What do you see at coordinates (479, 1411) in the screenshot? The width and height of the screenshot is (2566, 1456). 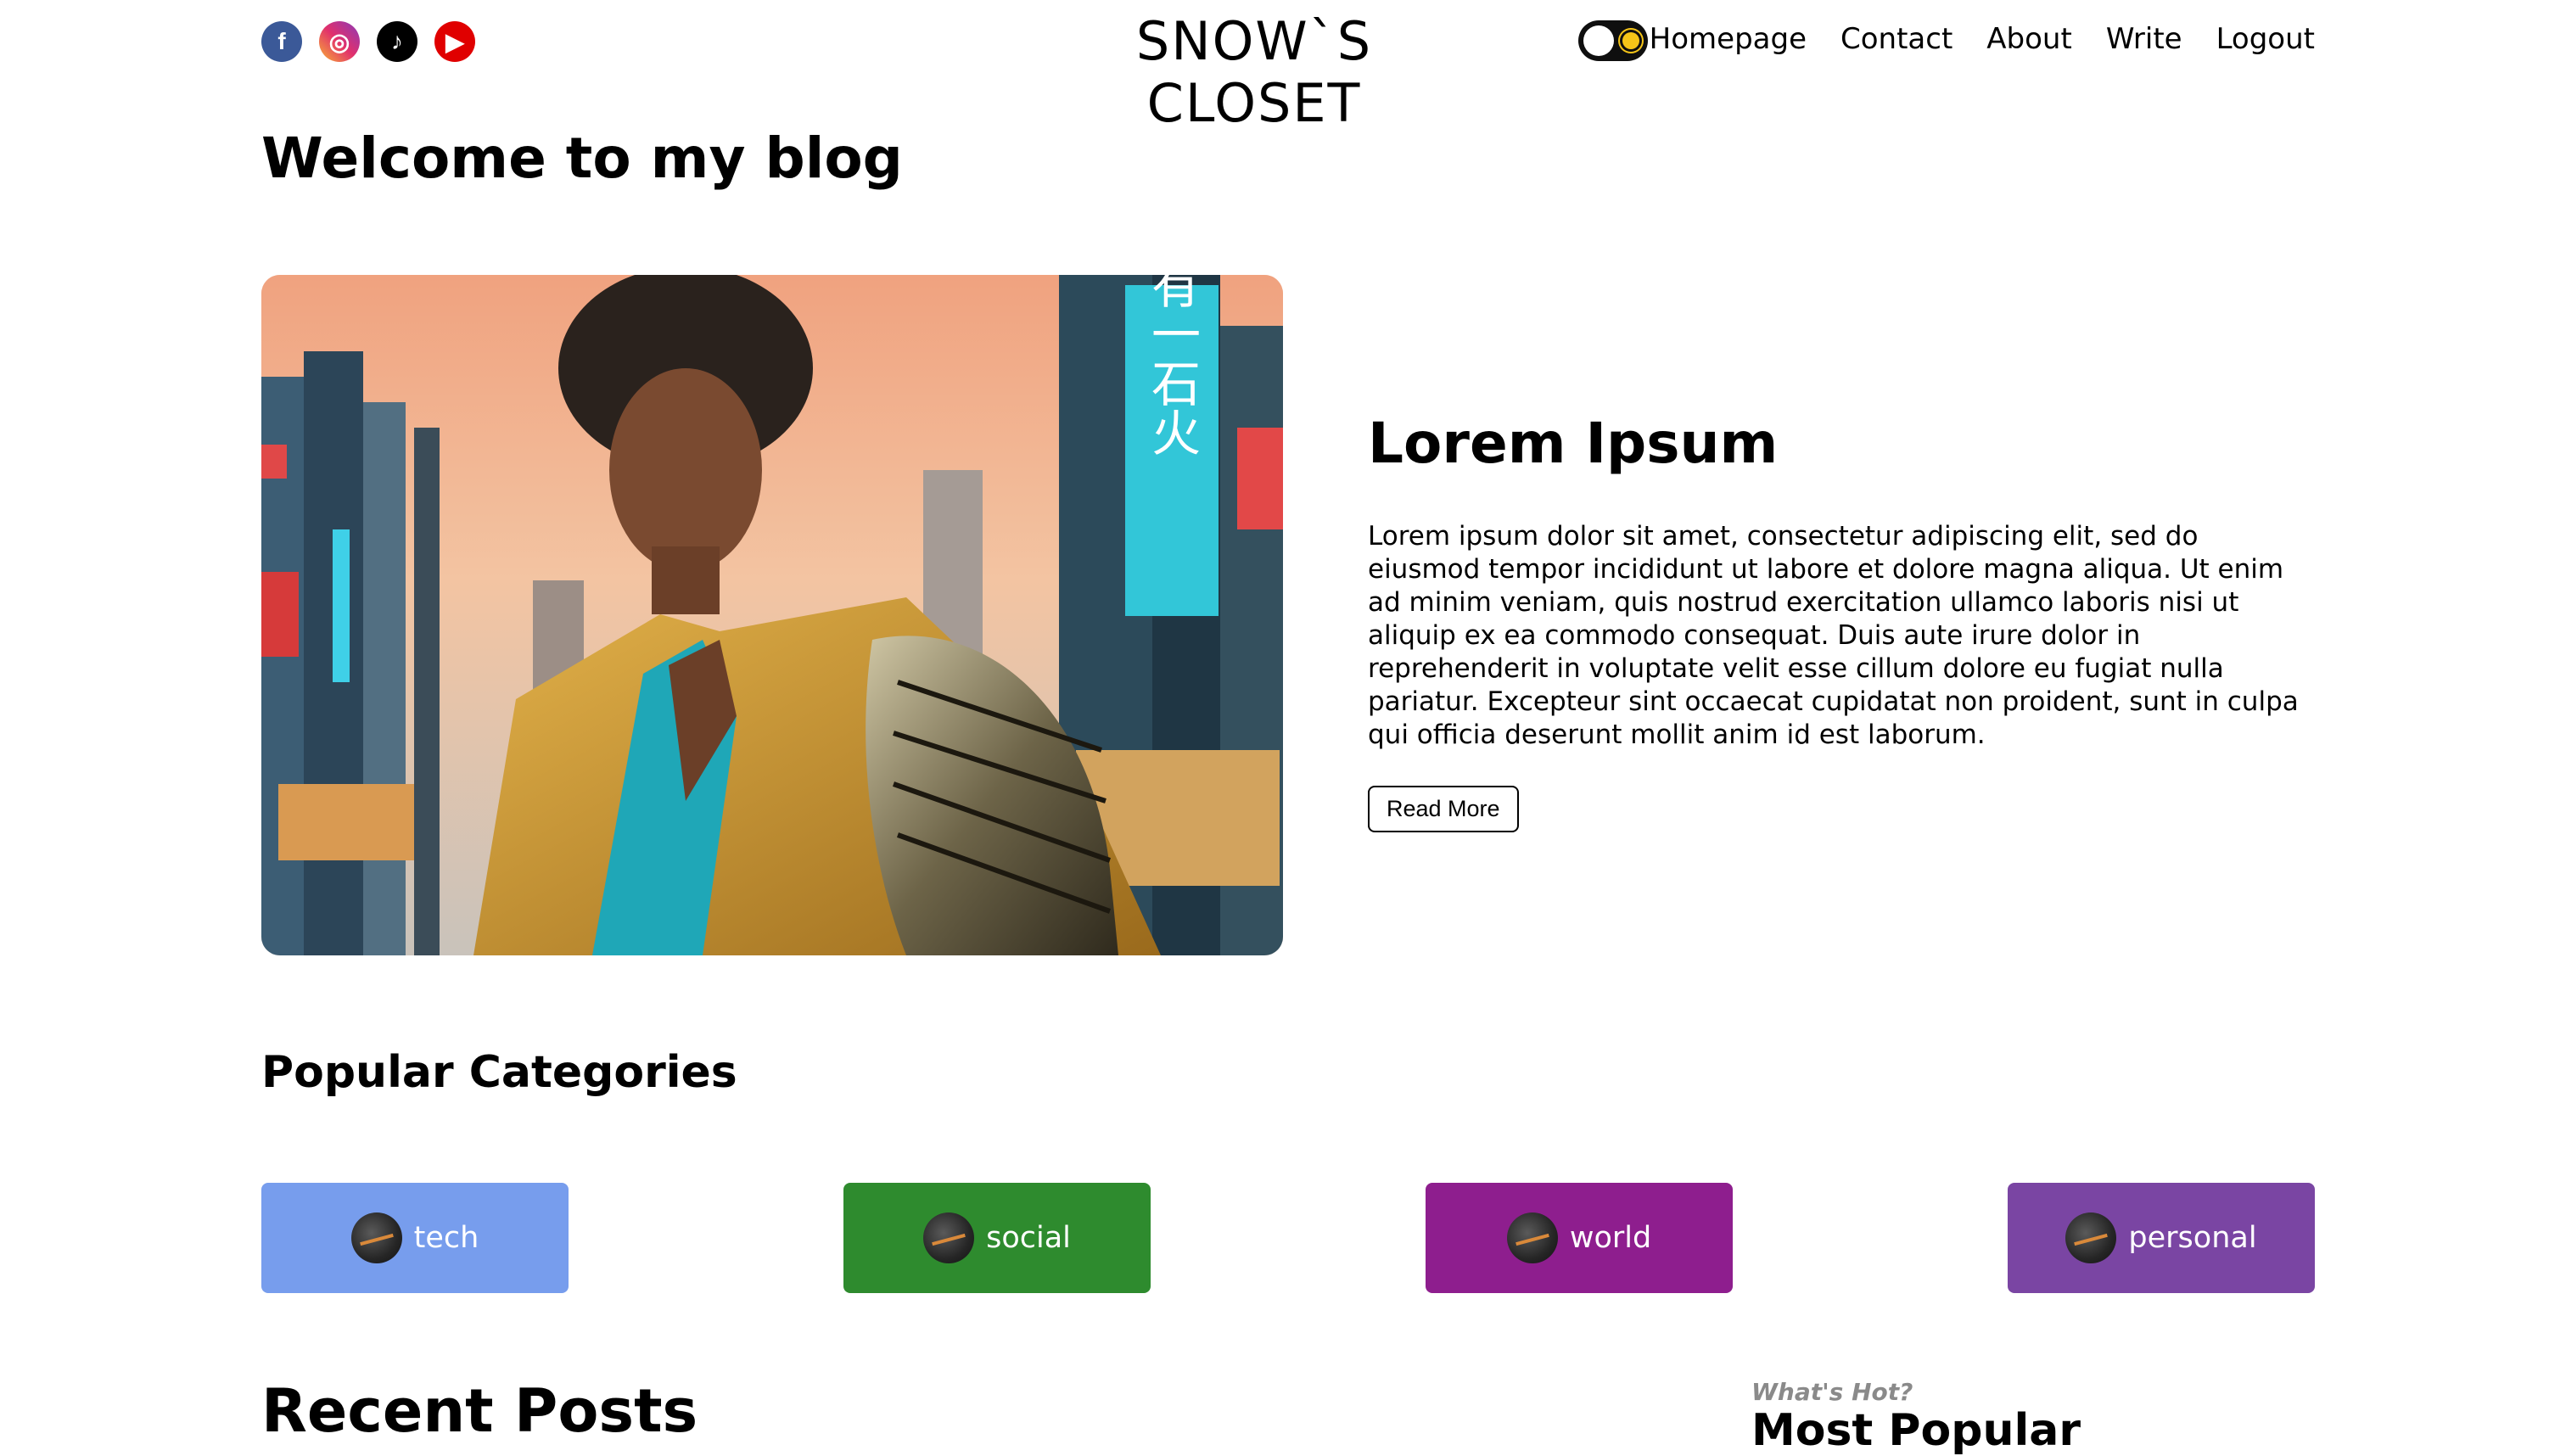 I see `recent-posts-heading: Recent Posts` at bounding box center [479, 1411].